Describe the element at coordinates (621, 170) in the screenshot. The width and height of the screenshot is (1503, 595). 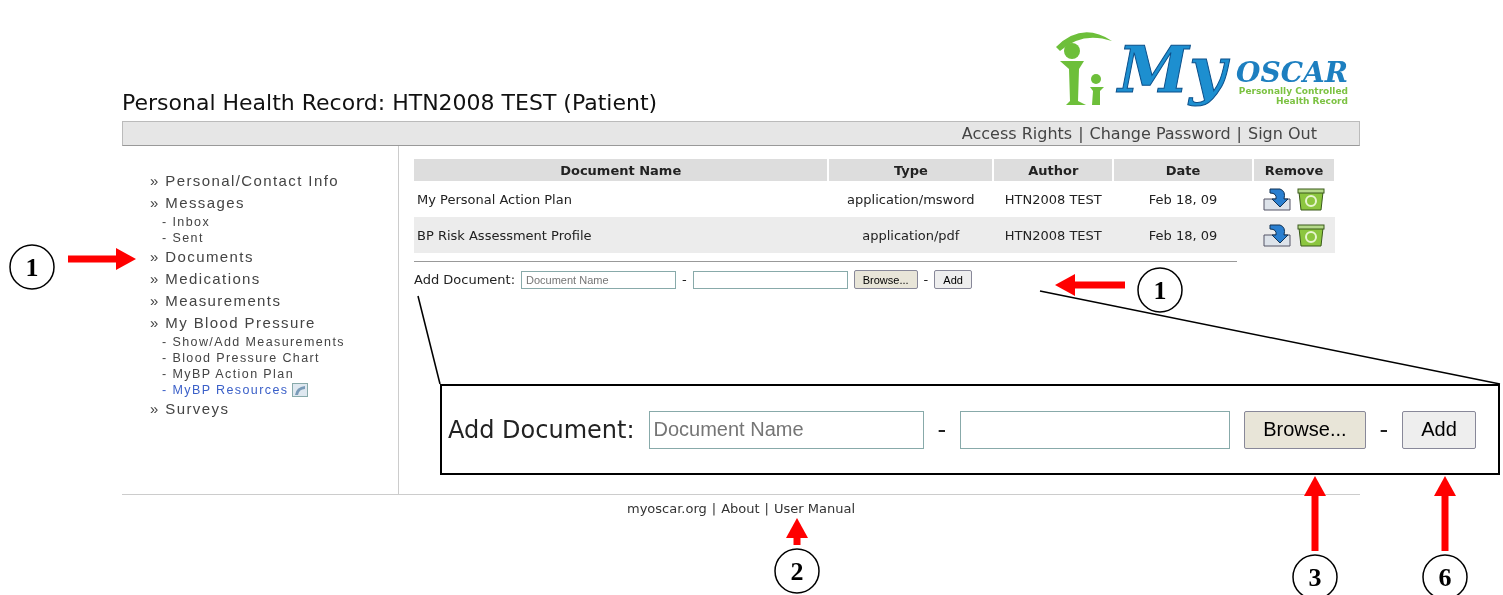
I see `column-header: Document Name` at that location.